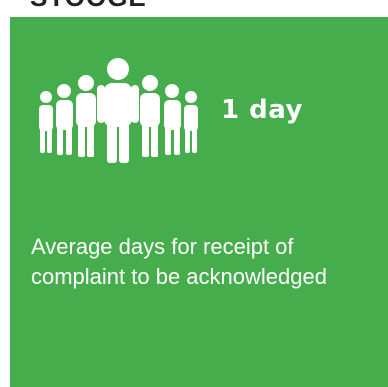  What do you see at coordinates (119, 110) in the screenshot?
I see `people-group-icon` at bounding box center [119, 110].